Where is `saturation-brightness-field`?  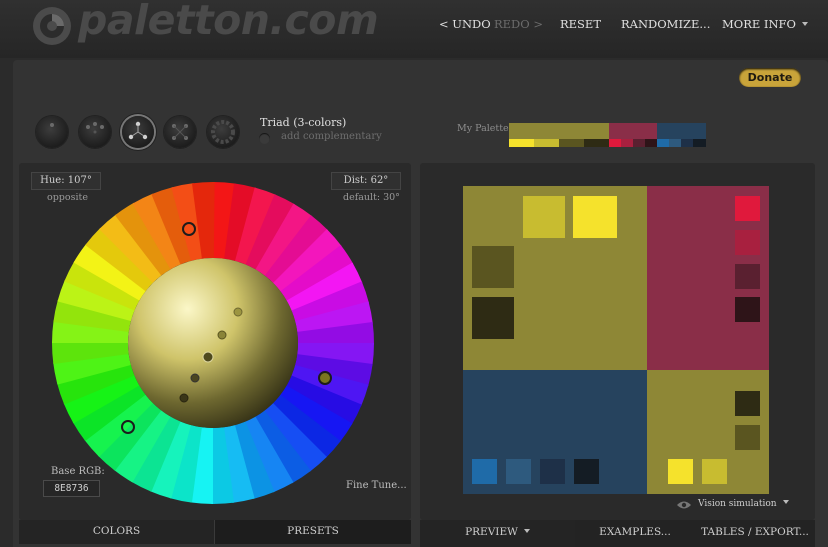
saturation-brightness-field is located at coordinates (213, 343).